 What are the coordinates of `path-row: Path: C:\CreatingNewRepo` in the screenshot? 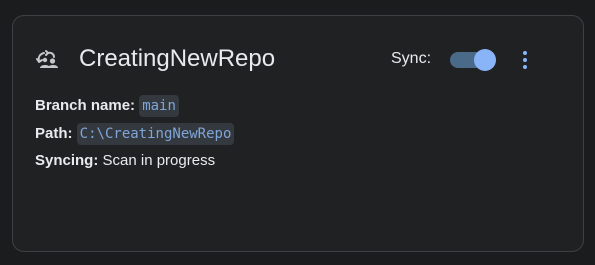 It's located at (135, 134).